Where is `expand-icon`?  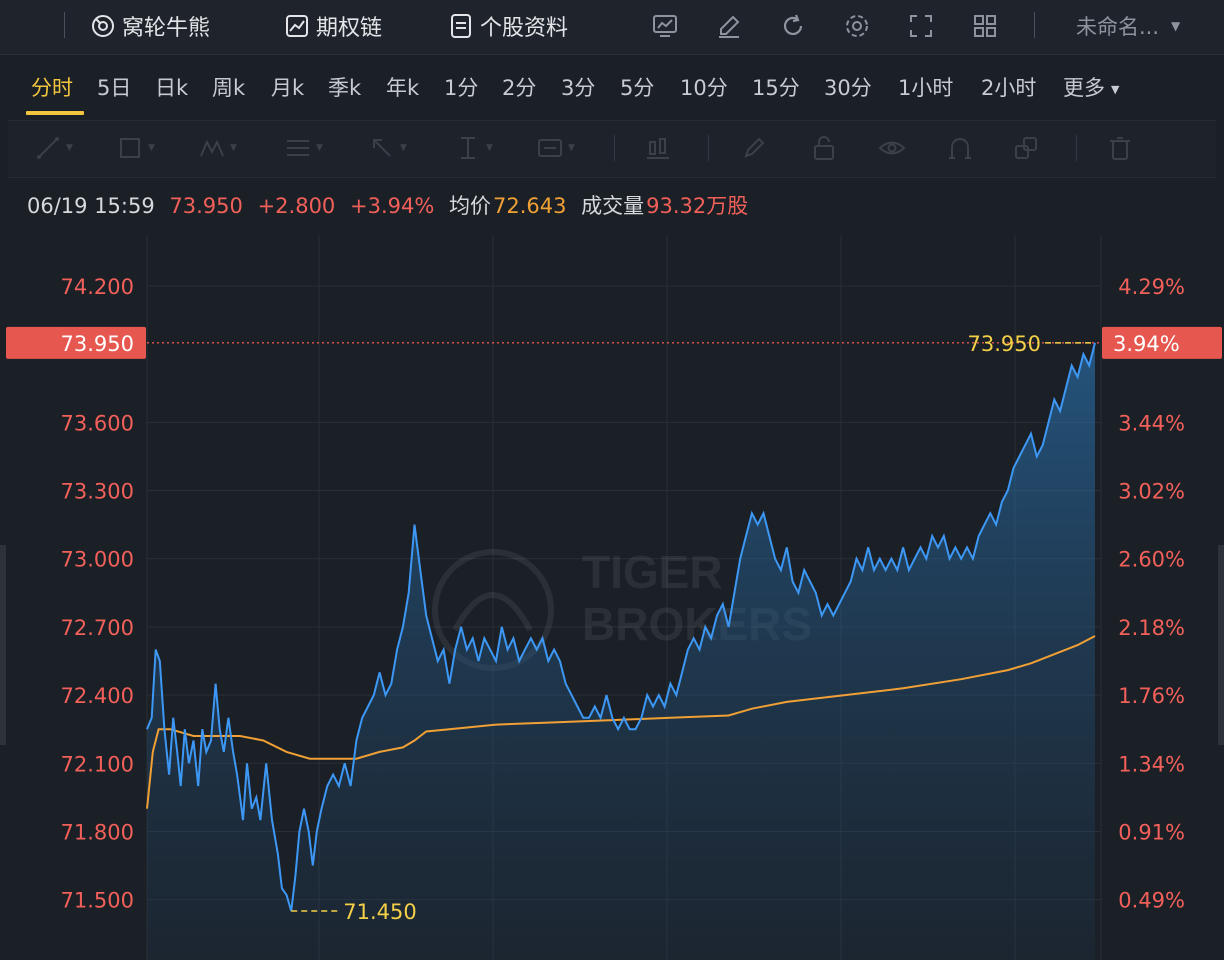
expand-icon is located at coordinates (921, 26).